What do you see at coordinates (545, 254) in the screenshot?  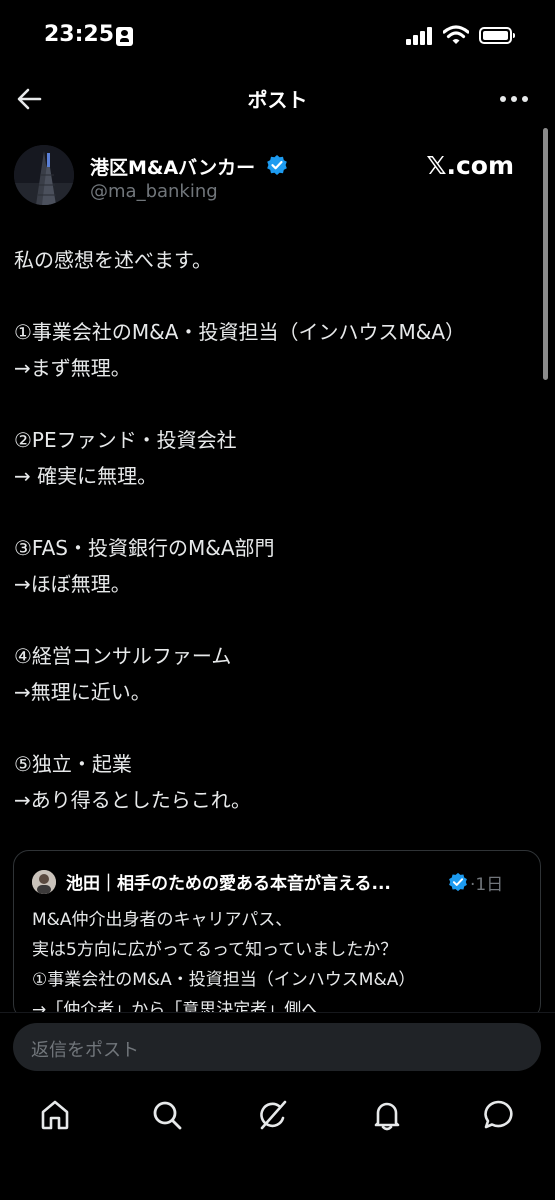 I see `scrollbar` at bounding box center [545, 254].